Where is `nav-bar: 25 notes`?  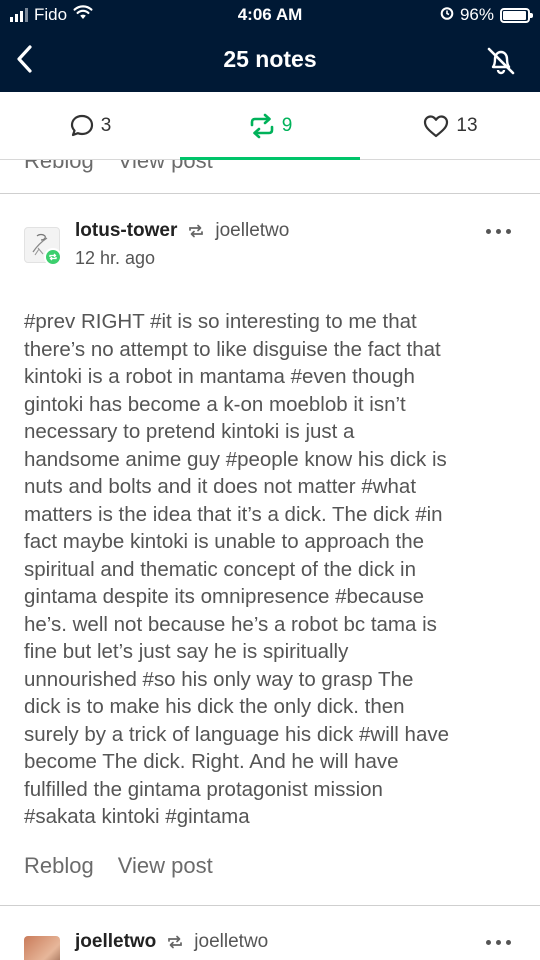
nav-bar: 25 notes is located at coordinates (270, 61).